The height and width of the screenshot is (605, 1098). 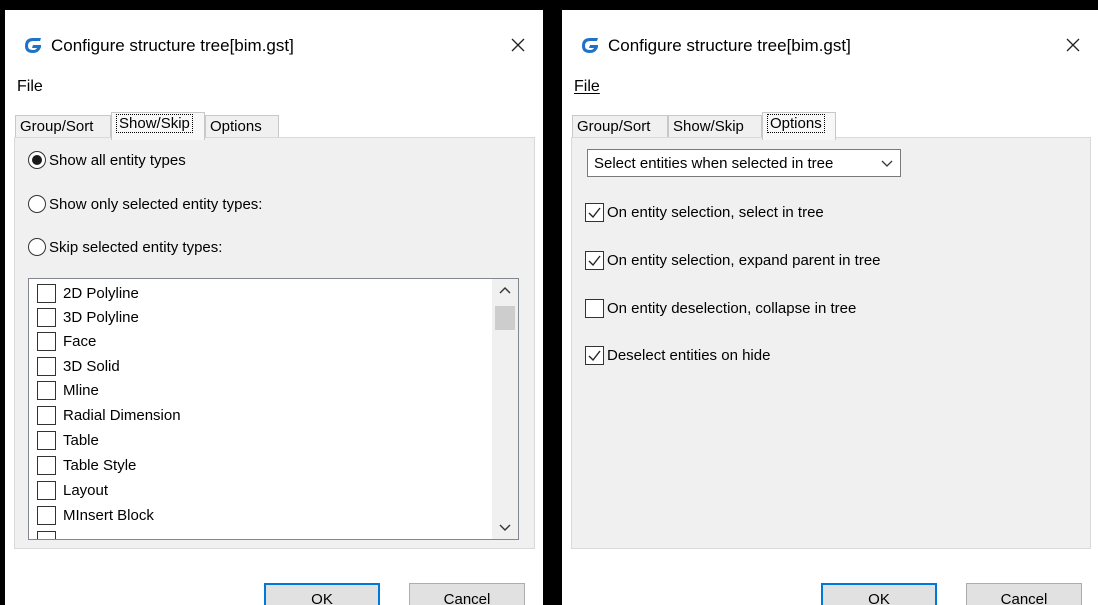 I want to click on radio-skip-selected: Skip selected entity types:, so click(x=125, y=247).